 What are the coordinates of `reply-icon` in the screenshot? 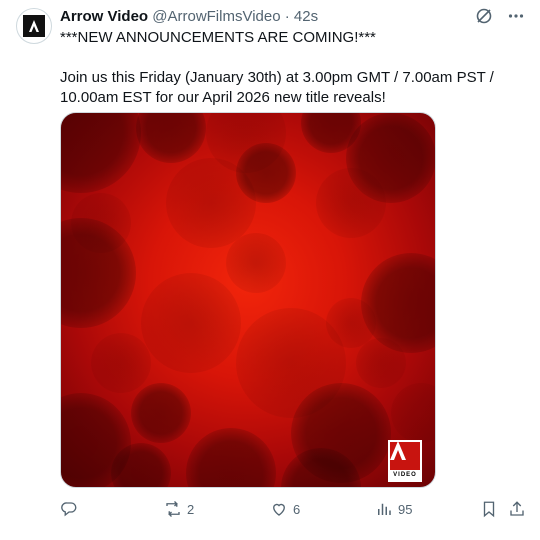 It's located at (69, 509).